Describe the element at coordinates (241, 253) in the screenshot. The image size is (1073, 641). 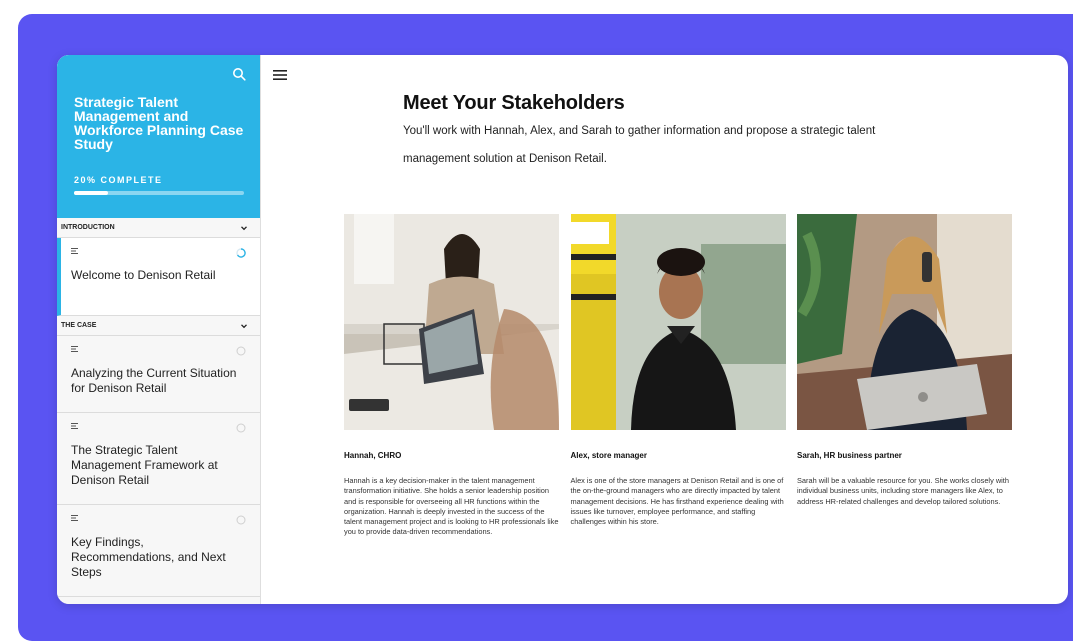
I see `in-progress-icon` at that location.